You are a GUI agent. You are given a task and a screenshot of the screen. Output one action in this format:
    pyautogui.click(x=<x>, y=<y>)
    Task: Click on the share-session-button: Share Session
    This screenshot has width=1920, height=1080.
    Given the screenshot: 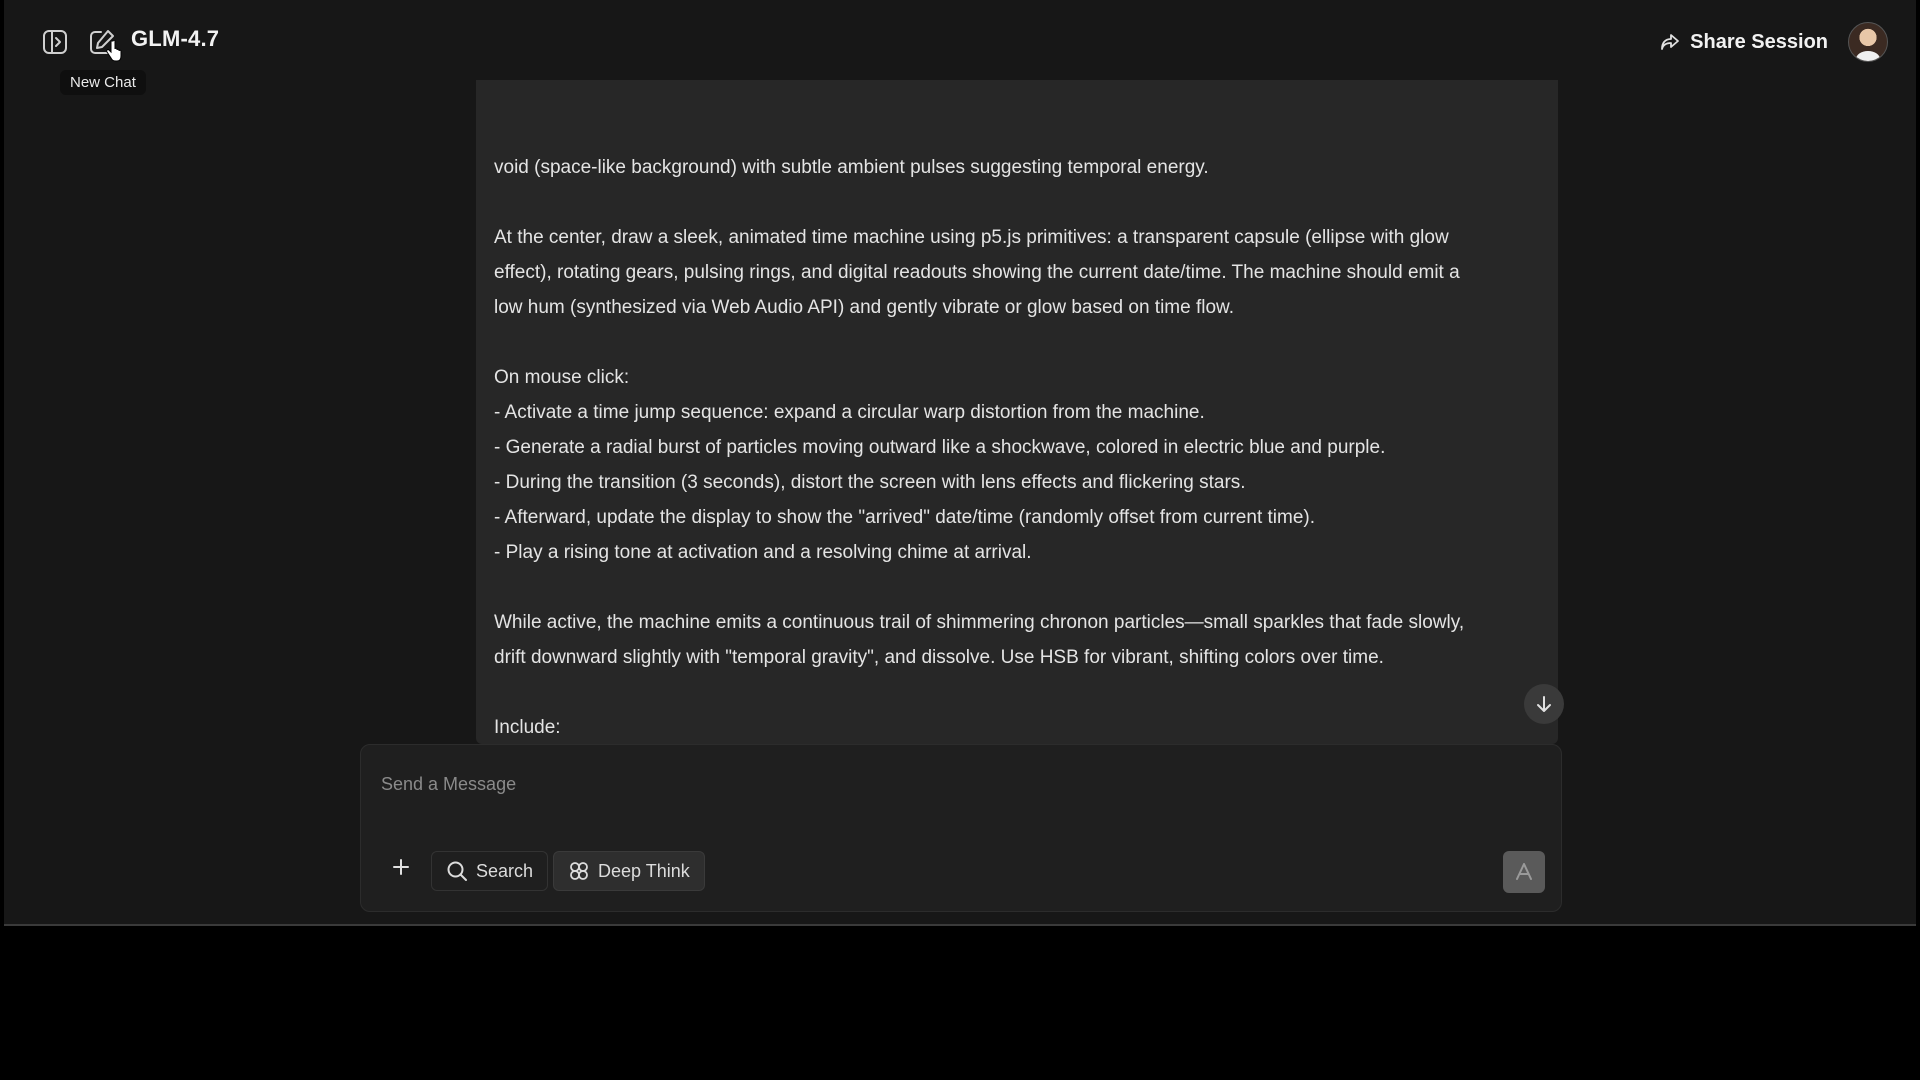 What is the action you would take?
    pyautogui.click(x=1744, y=42)
    